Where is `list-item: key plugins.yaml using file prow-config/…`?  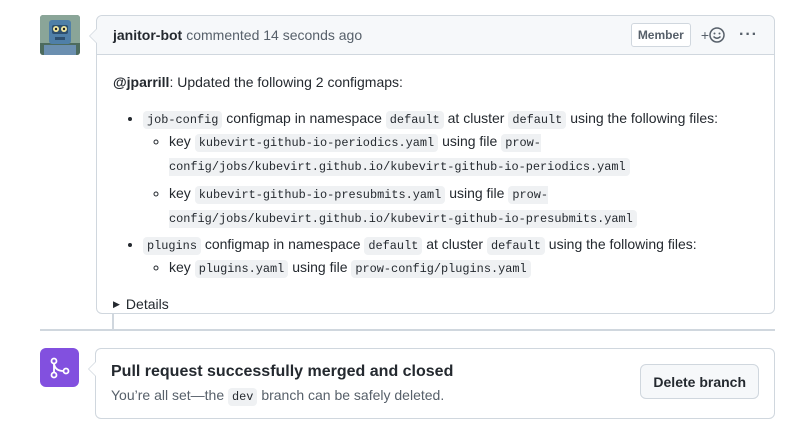 list-item: key plugins.yaml using file prow-config/… is located at coordinates (463, 268).